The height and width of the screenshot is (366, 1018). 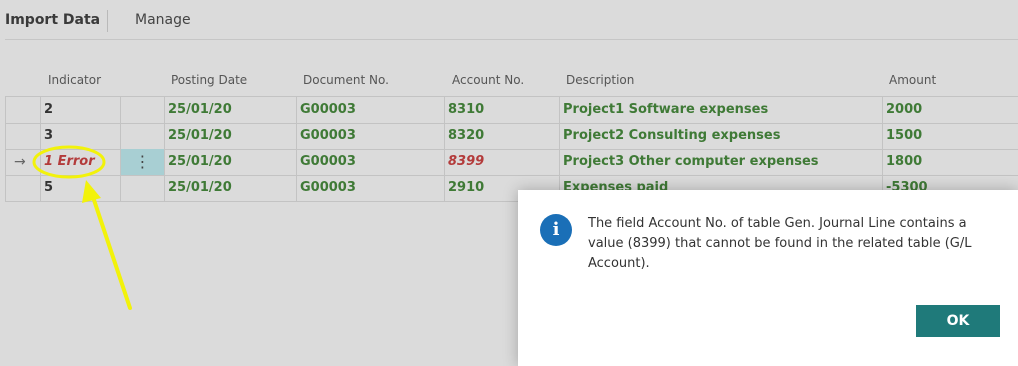 What do you see at coordinates (209, 80) in the screenshot?
I see `column-header-posting-date: Posting Date` at bounding box center [209, 80].